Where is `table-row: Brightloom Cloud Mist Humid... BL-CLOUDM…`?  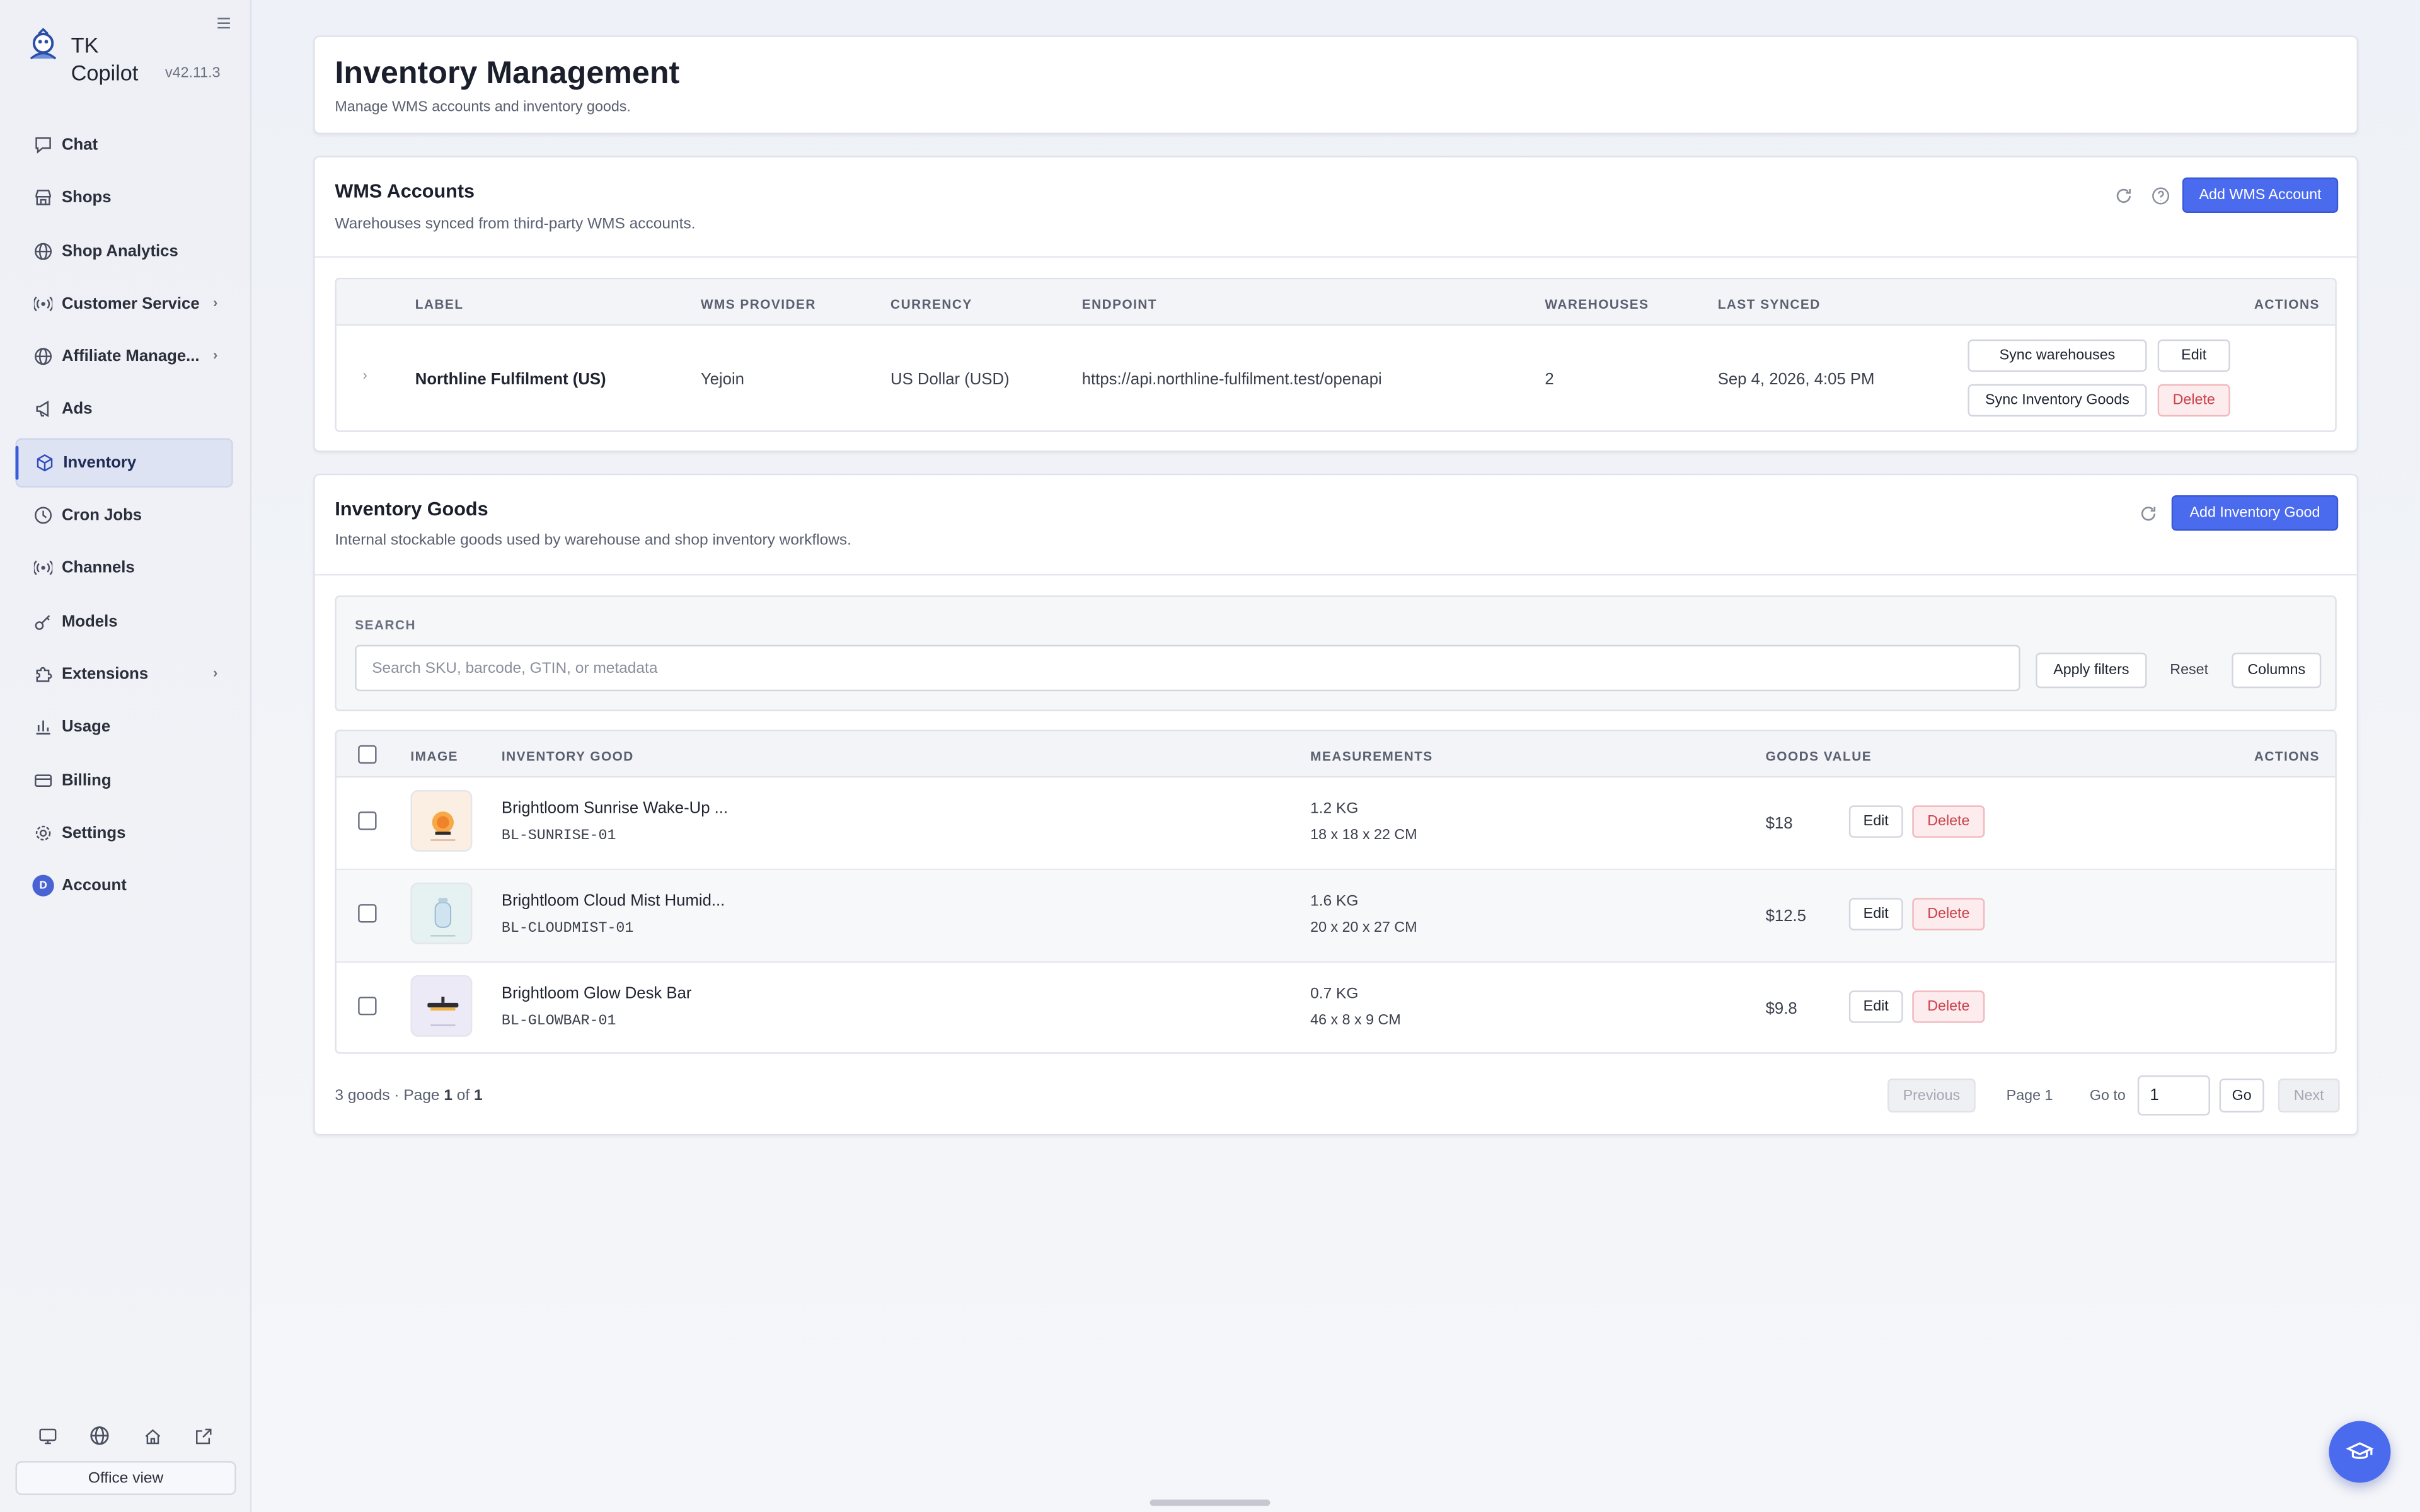 table-row: Brightloom Cloud Mist Humid... BL-CLOUDM… is located at coordinates (1336, 916).